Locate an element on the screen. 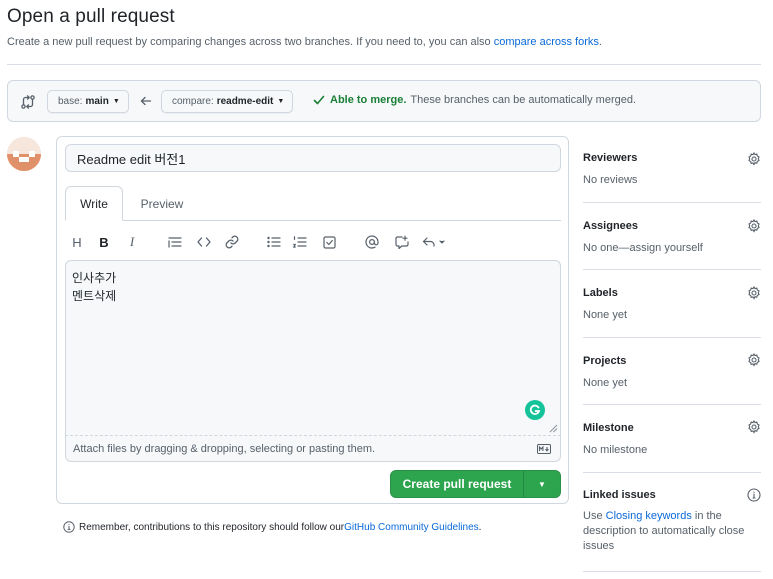 The width and height of the screenshot is (773, 579). markdown-icon is located at coordinates (544, 449).